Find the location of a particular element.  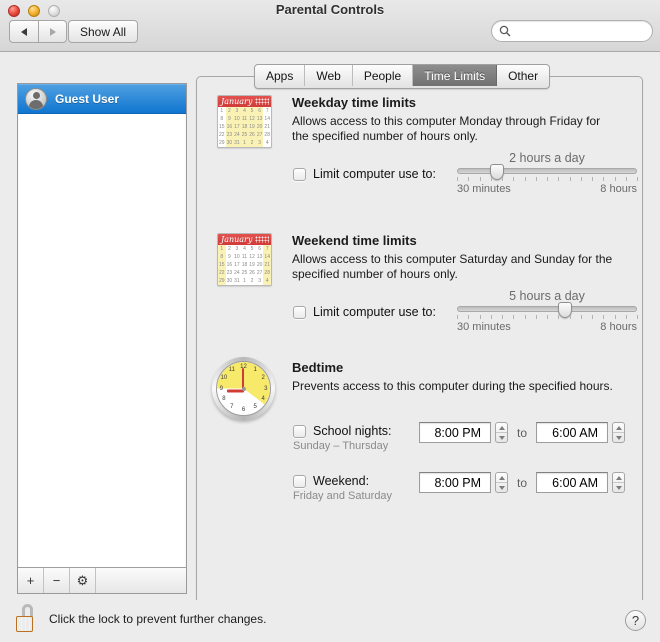

weekday-slider-ticks is located at coordinates (547, 179).